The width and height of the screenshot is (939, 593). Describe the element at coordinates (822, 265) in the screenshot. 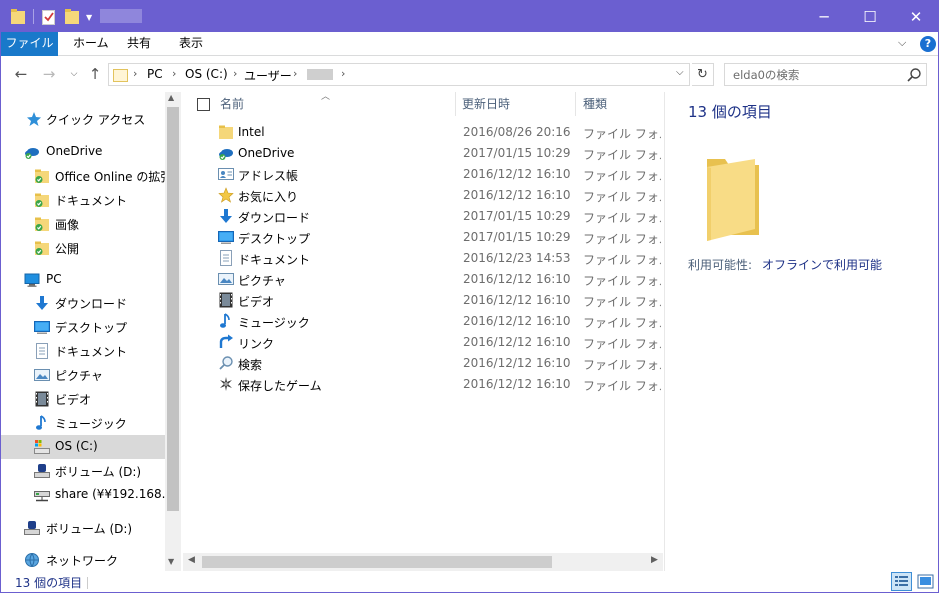

I see `availability-value: オフラインで利用可能` at that location.